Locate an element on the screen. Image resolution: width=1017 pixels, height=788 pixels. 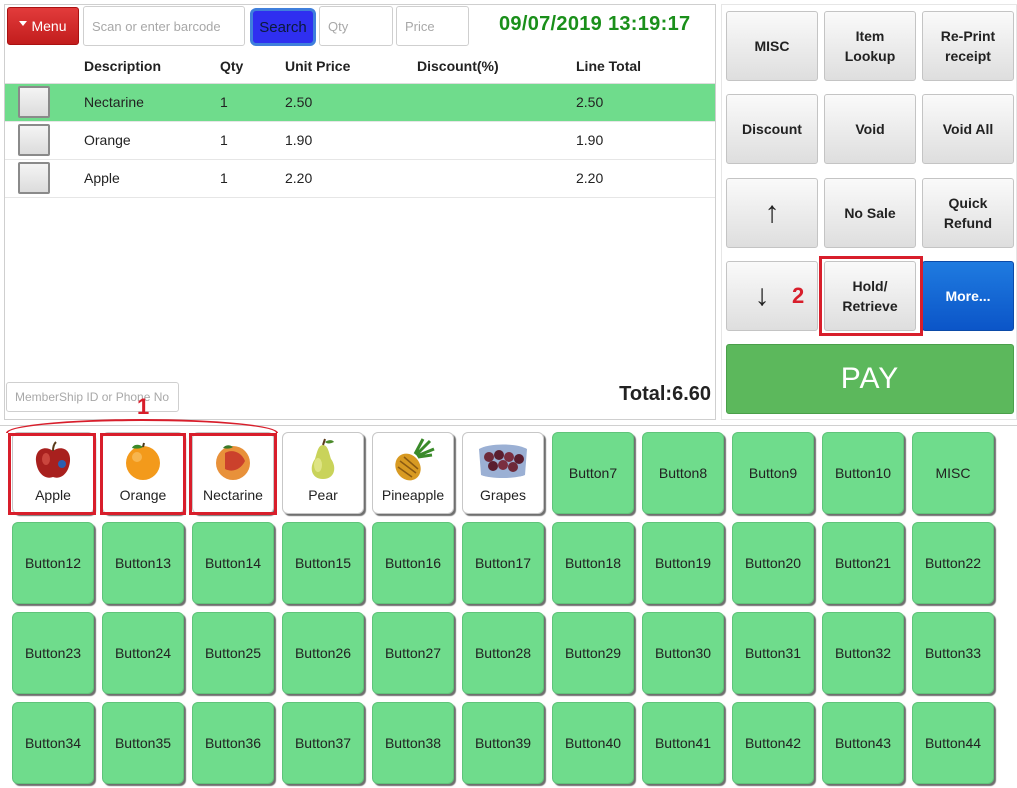
grid-button: Button26 is located at coordinates (323, 653).